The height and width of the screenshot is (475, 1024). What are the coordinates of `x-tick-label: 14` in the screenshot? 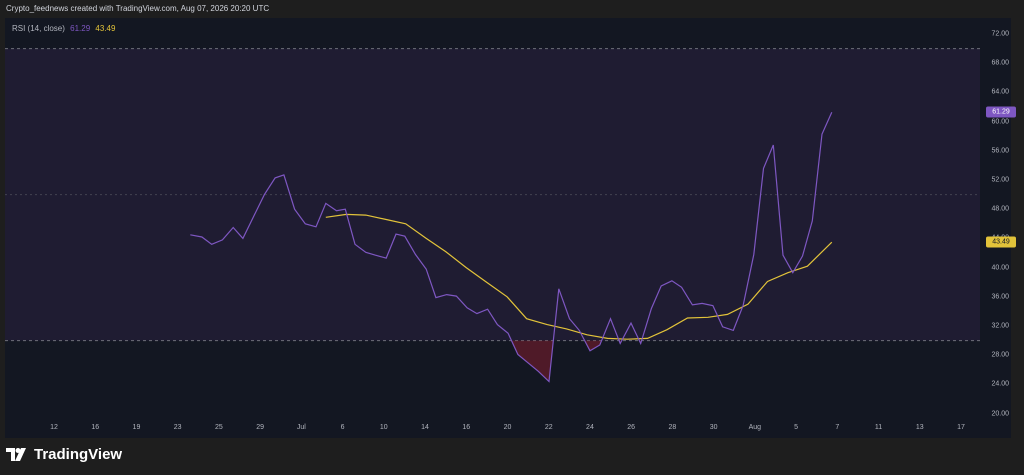 It's located at (425, 427).